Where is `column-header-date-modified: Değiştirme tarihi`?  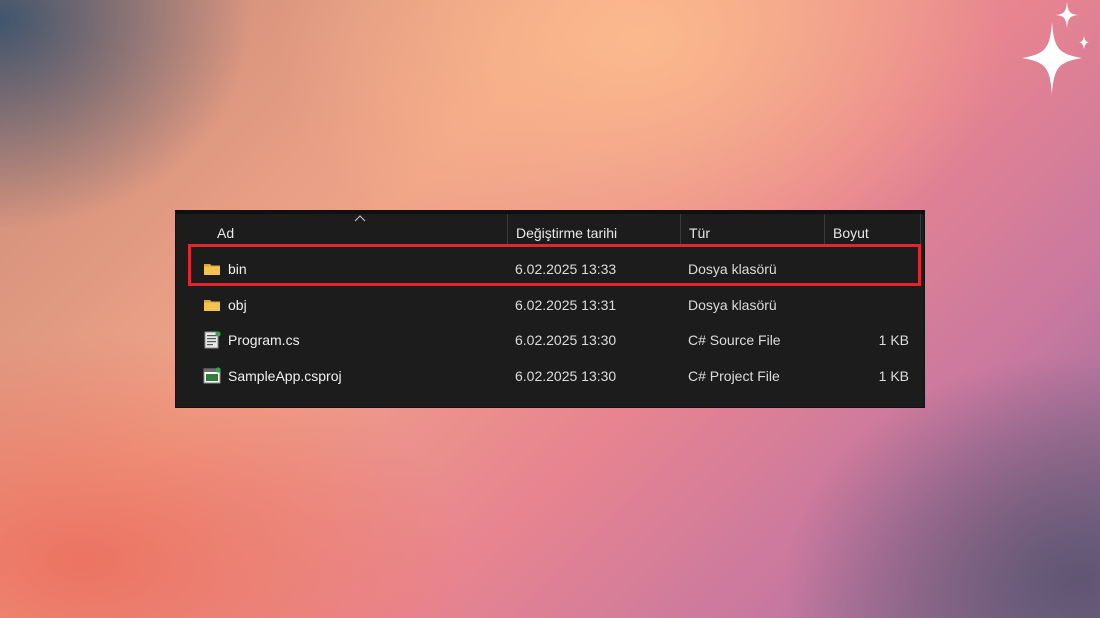 column-header-date-modified: Değiştirme tarihi is located at coordinates (594, 229).